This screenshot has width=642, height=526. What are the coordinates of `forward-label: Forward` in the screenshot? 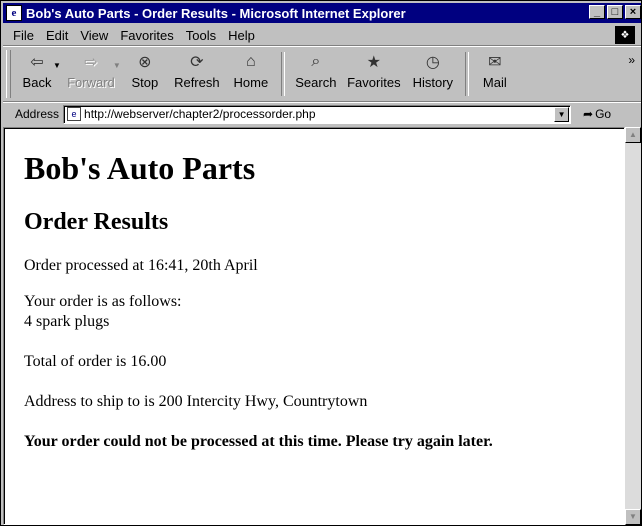 It's located at (91, 82).